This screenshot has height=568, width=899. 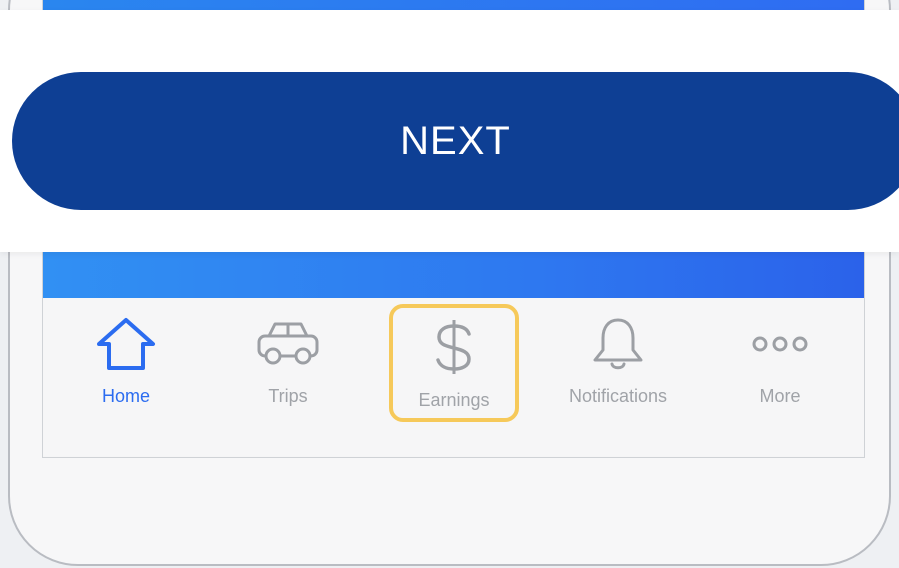 What do you see at coordinates (288, 343) in the screenshot?
I see `car-icon` at bounding box center [288, 343].